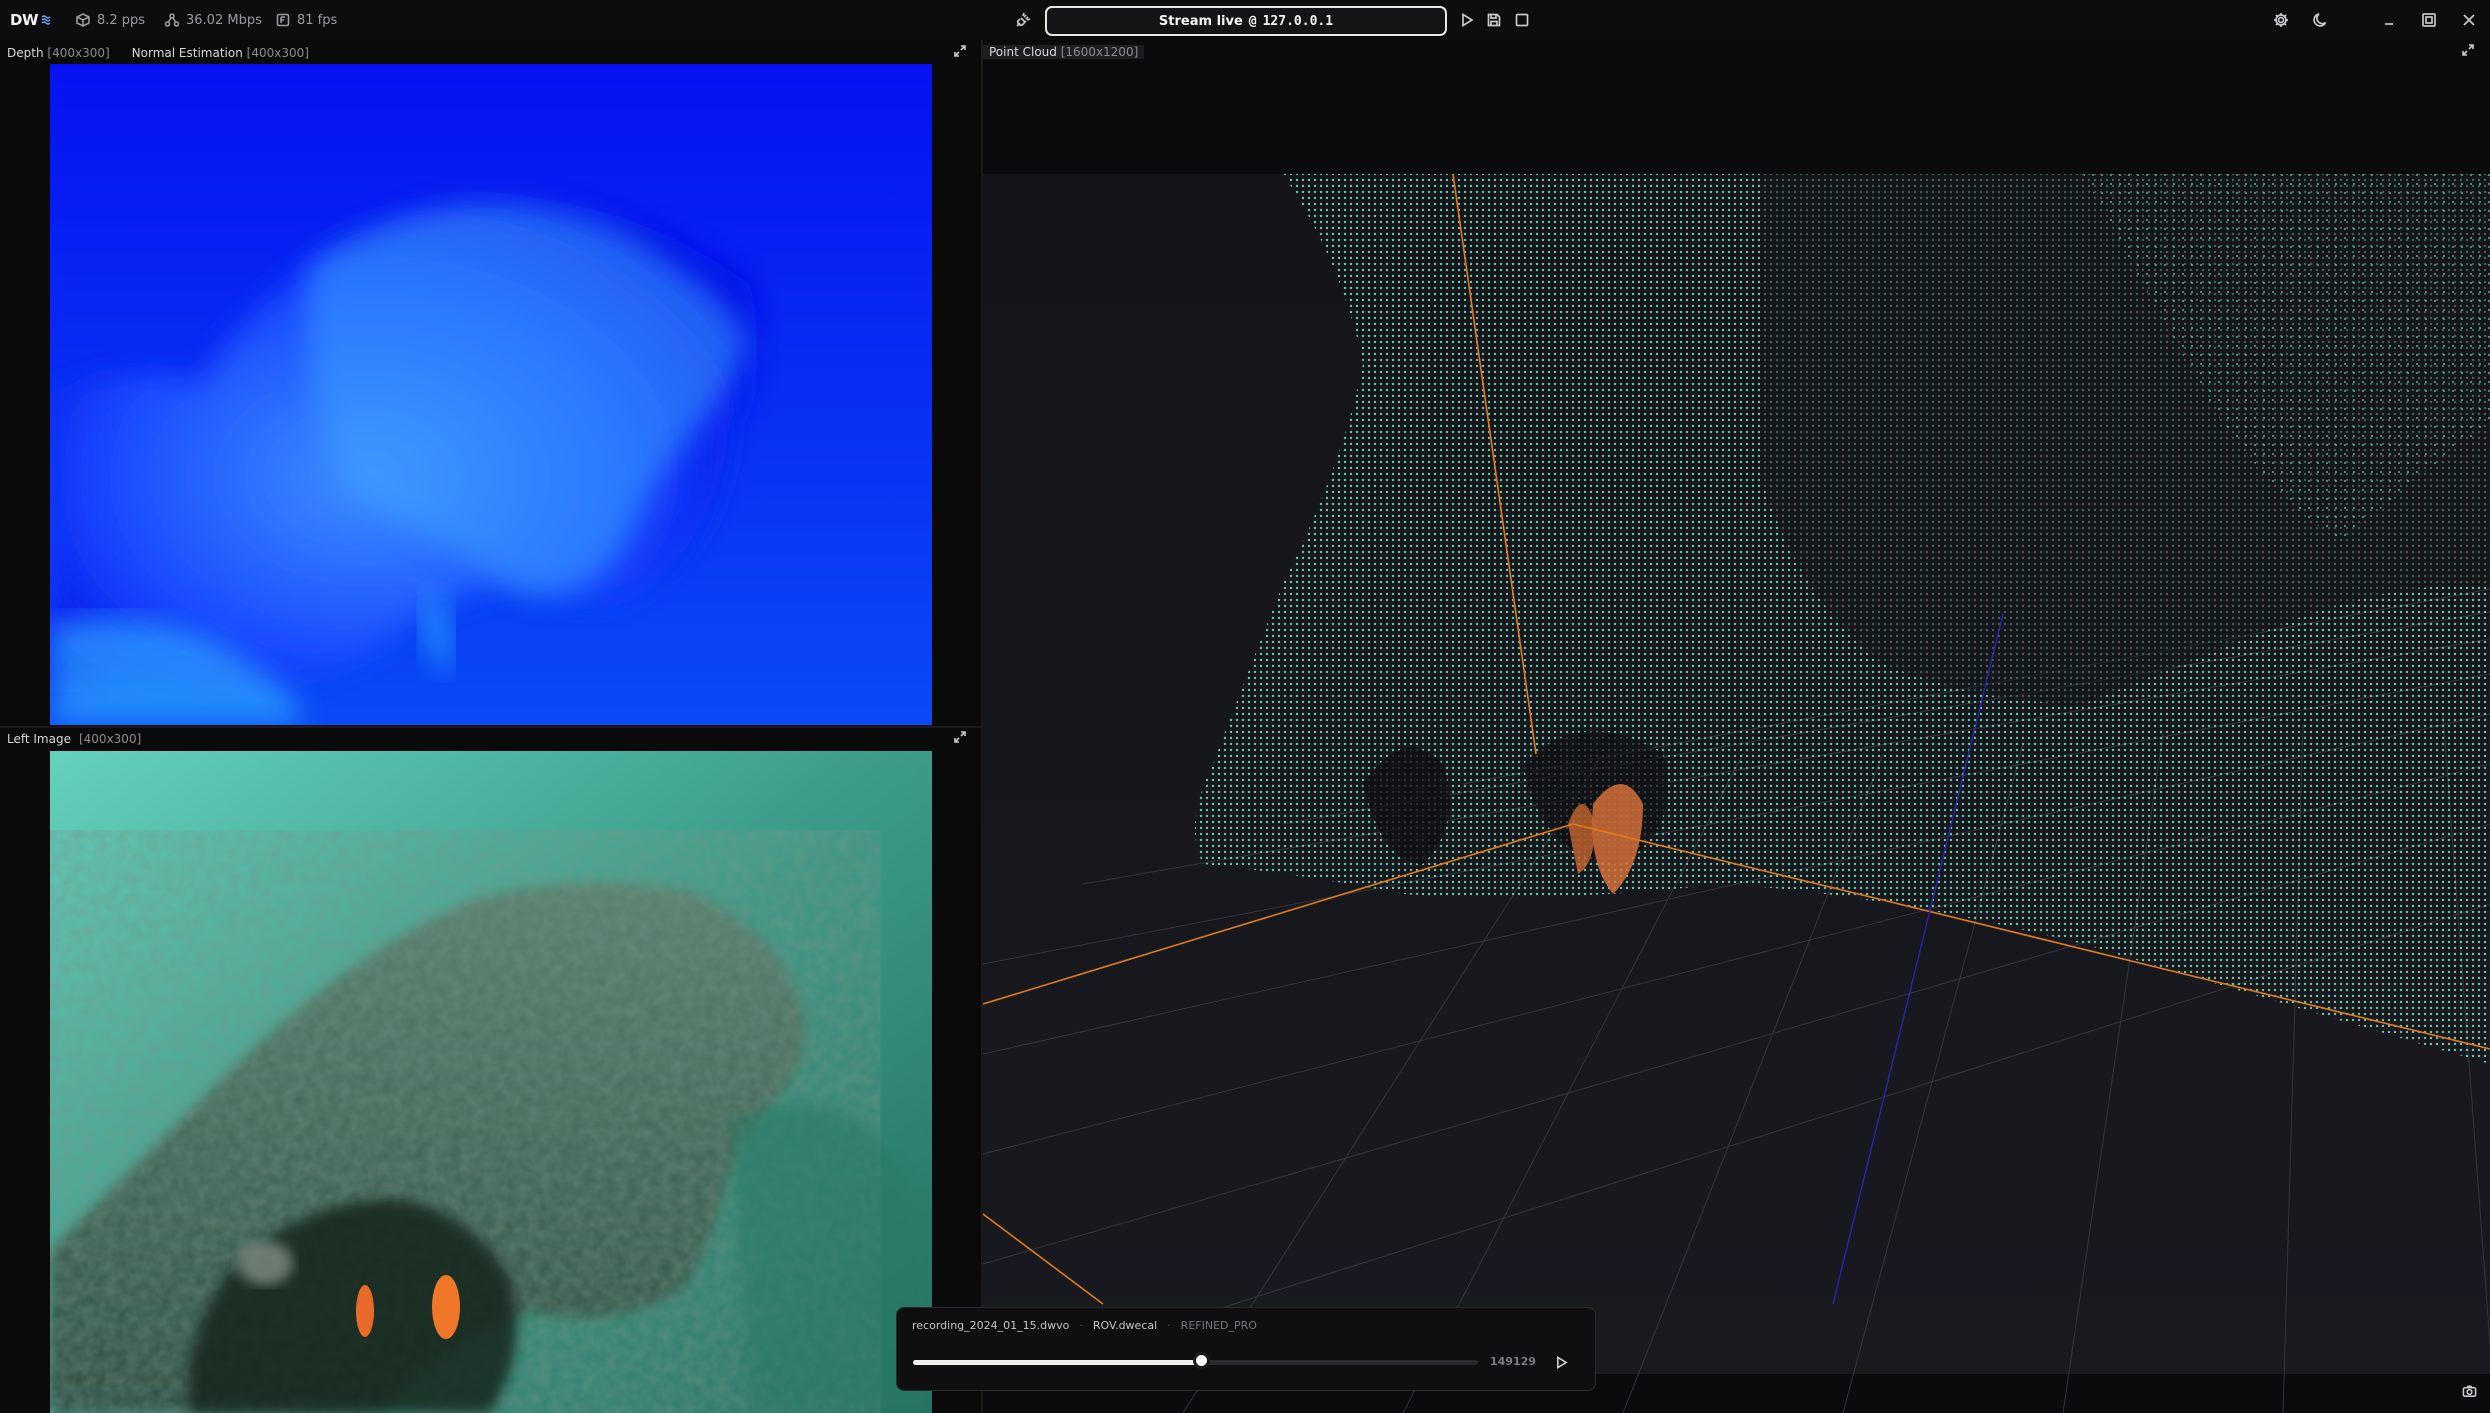  I want to click on settings-button, so click(2281, 20).